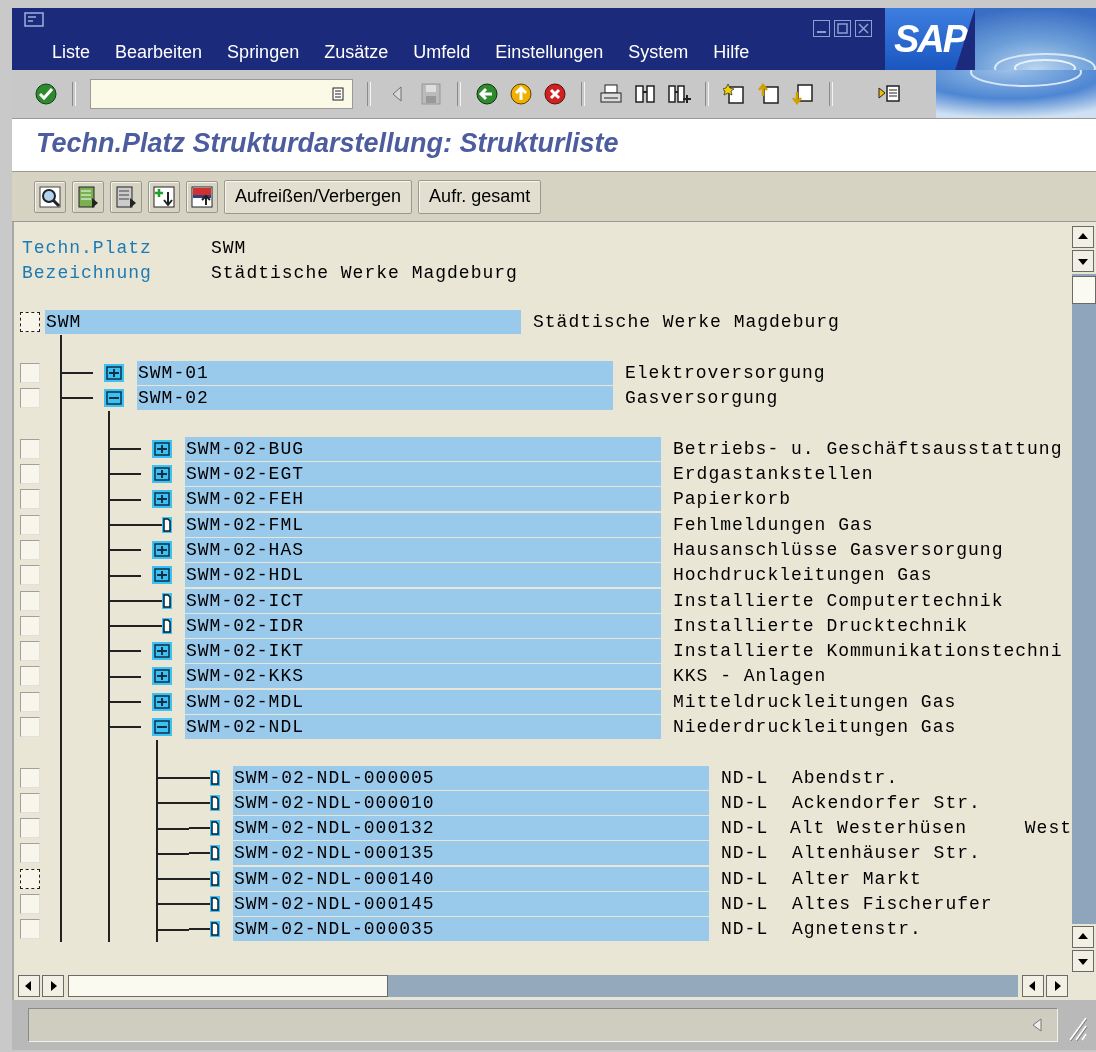  What do you see at coordinates (202, 196) in the screenshot?
I see `collapse-button` at bounding box center [202, 196].